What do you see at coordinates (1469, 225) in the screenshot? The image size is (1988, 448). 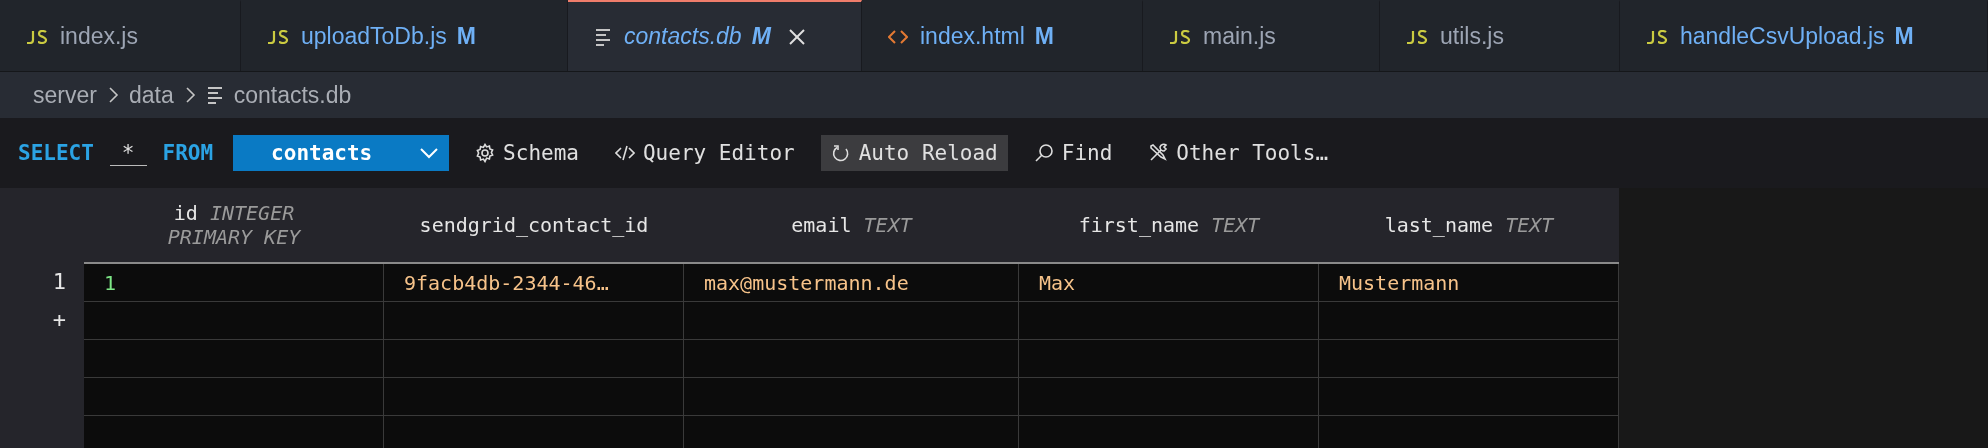 I see `column-header: last_name TEXT` at bounding box center [1469, 225].